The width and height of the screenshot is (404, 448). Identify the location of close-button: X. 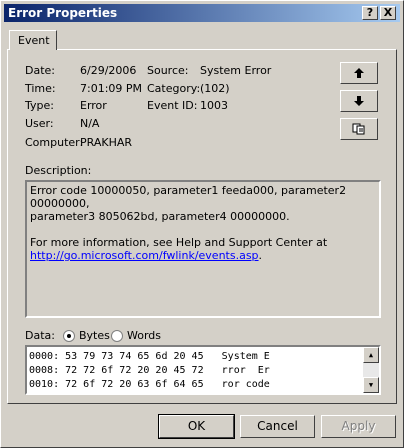
(388, 13).